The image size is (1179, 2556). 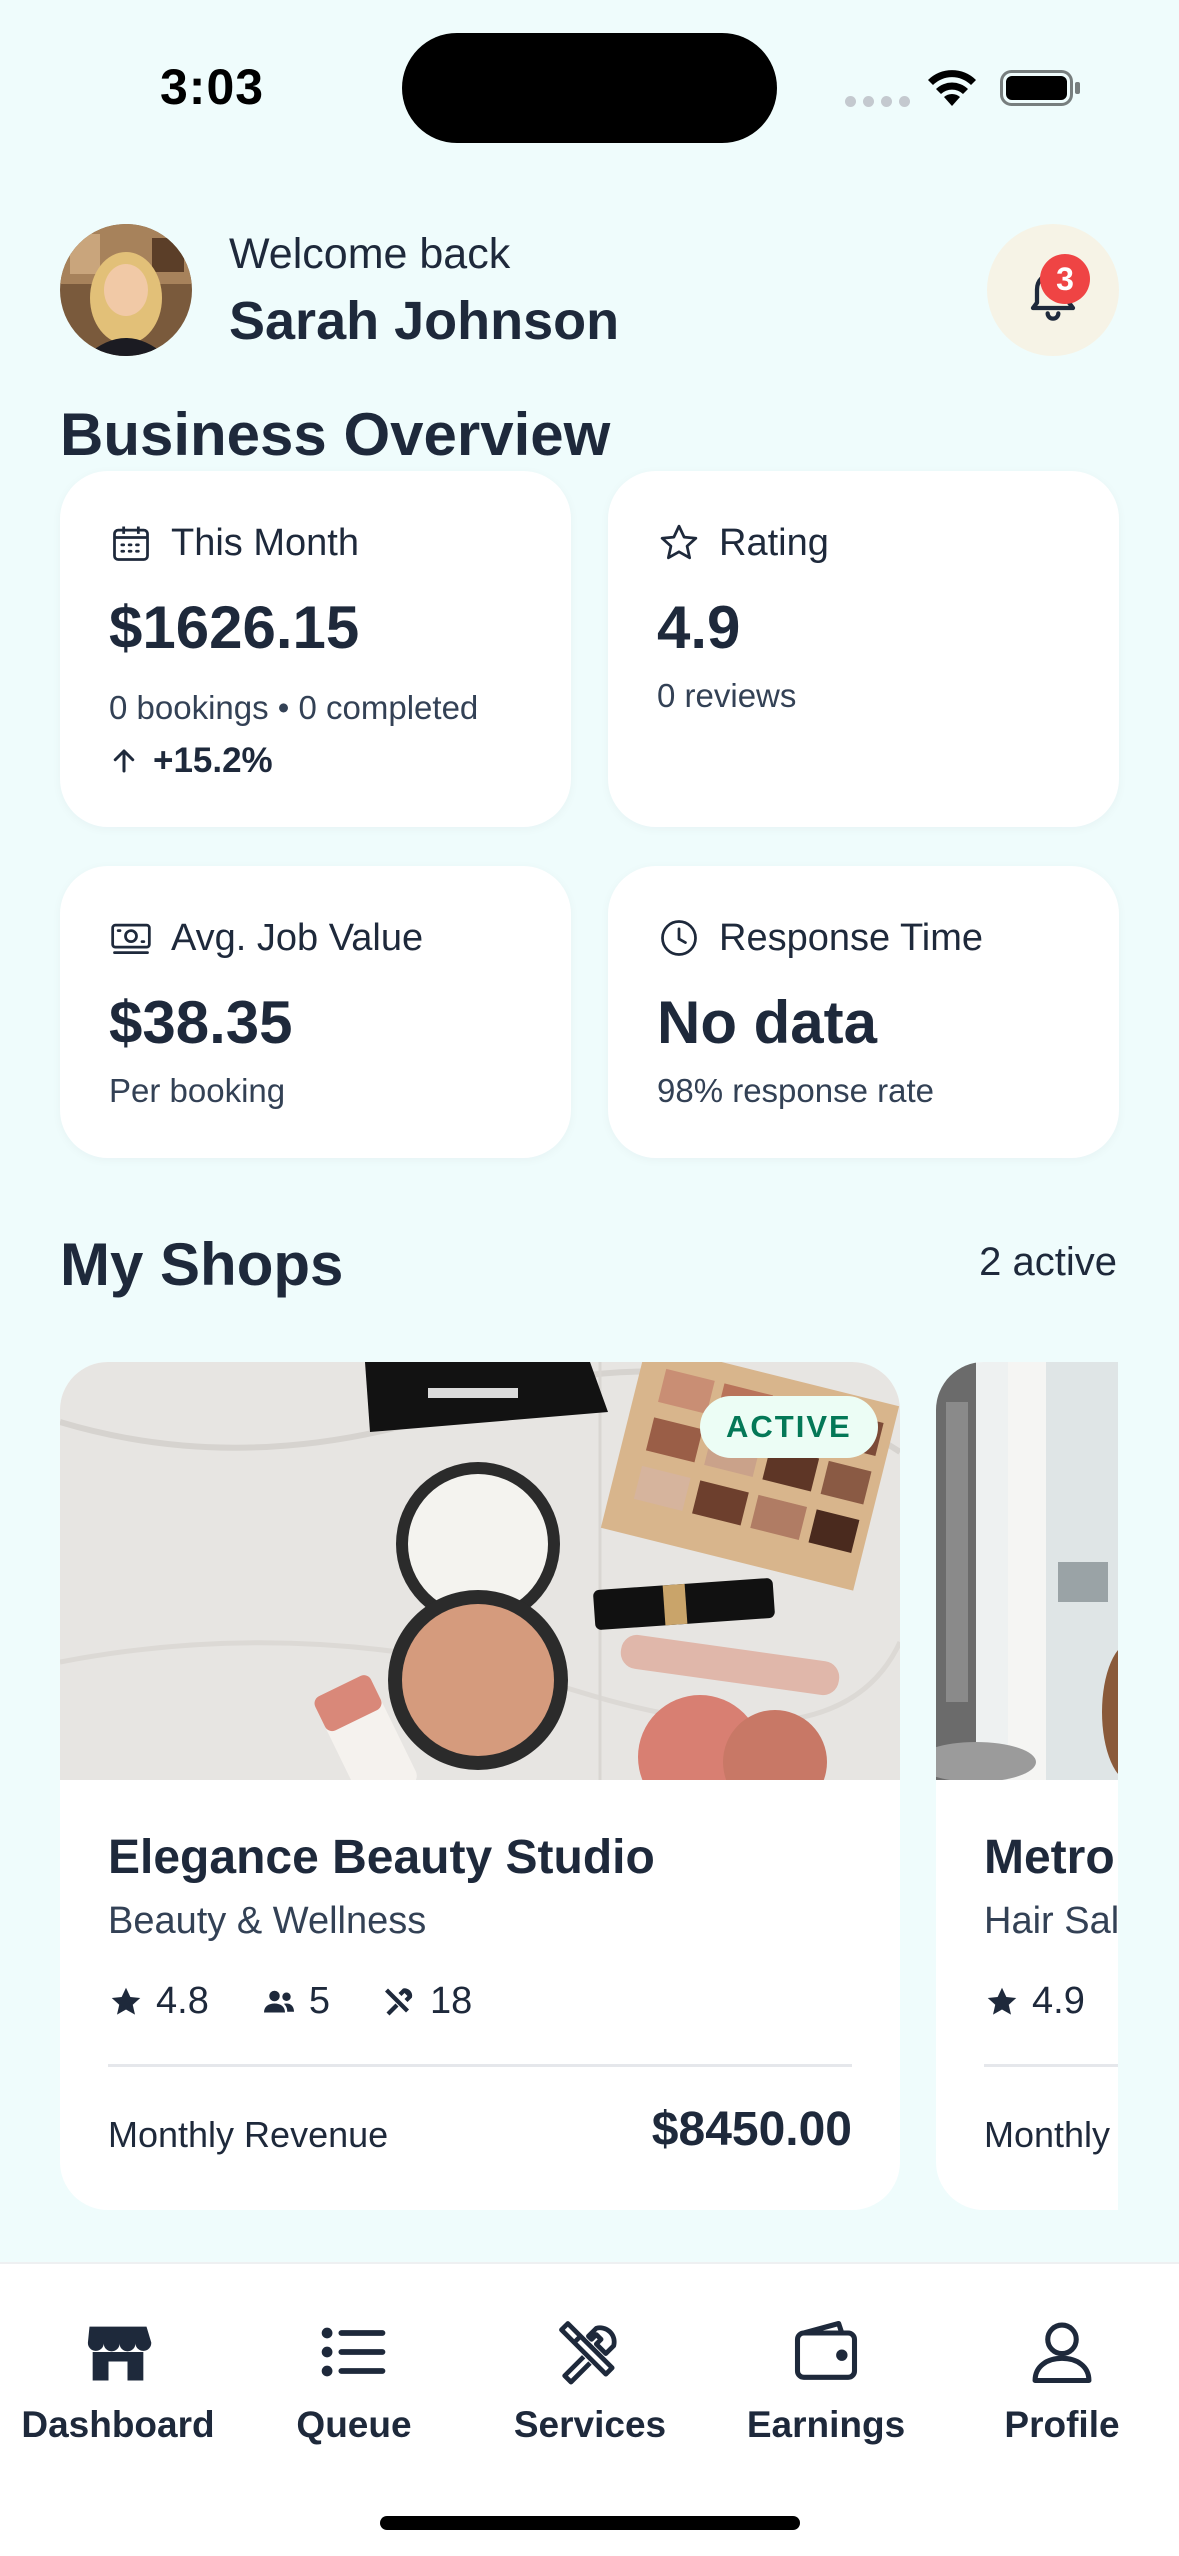 I want to click on user-name: Sarah Johnson, so click(x=424, y=321).